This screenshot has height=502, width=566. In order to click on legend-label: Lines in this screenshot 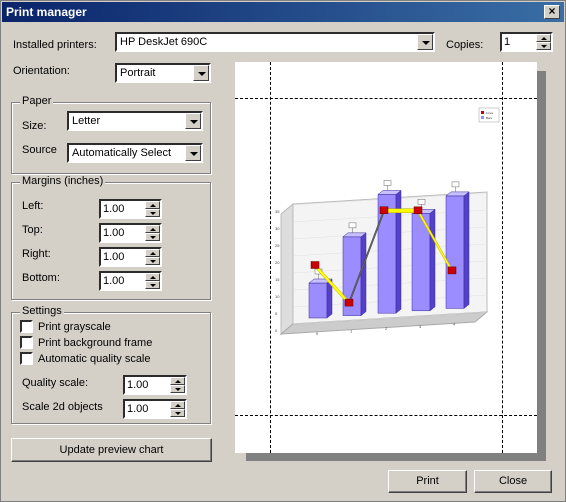, I will do `click(490, 113)`.